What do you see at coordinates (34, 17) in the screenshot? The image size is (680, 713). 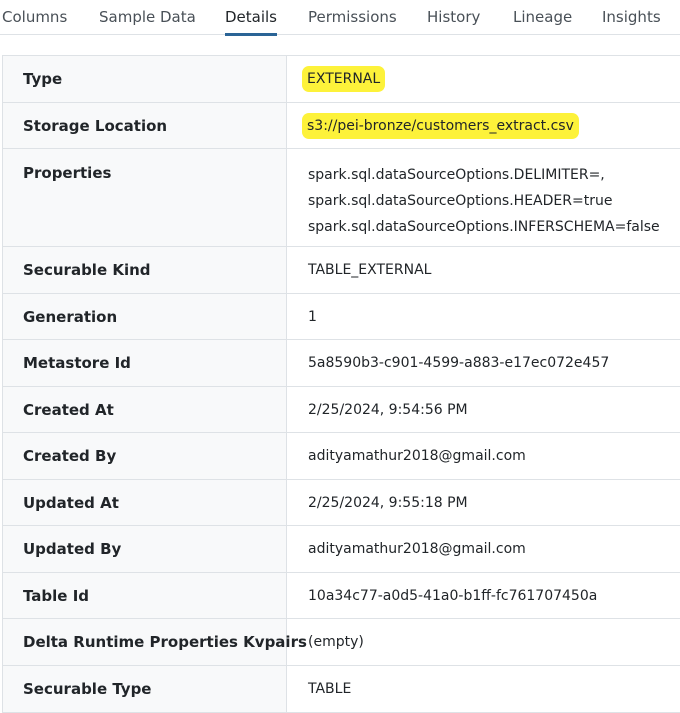 I see `tab-columns: Columns` at bounding box center [34, 17].